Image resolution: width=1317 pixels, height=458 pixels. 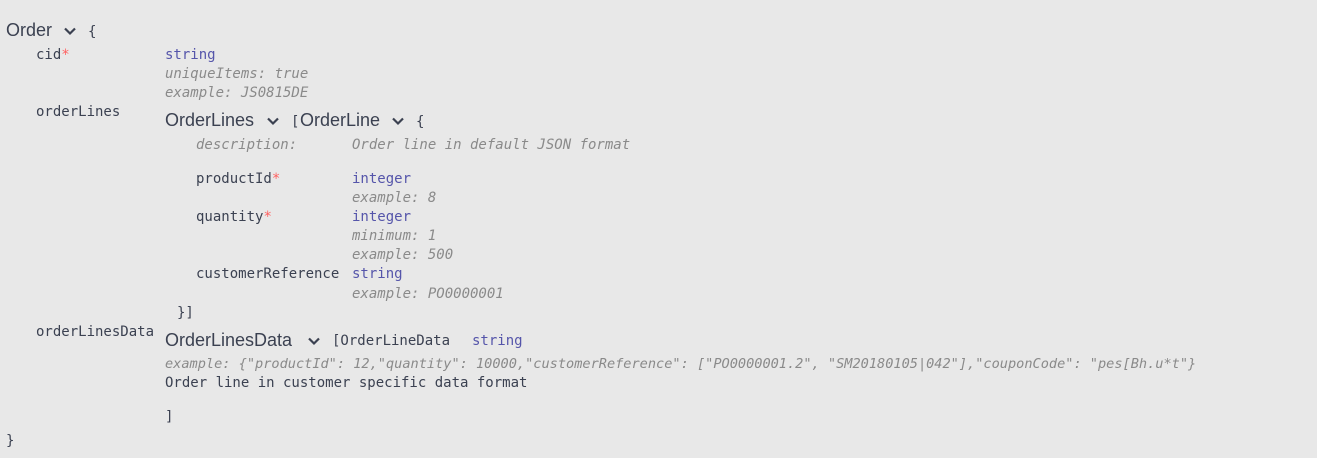 What do you see at coordinates (237, 74) in the screenshot?
I see `prop-unique-cid: uniqueItems: true` at bounding box center [237, 74].